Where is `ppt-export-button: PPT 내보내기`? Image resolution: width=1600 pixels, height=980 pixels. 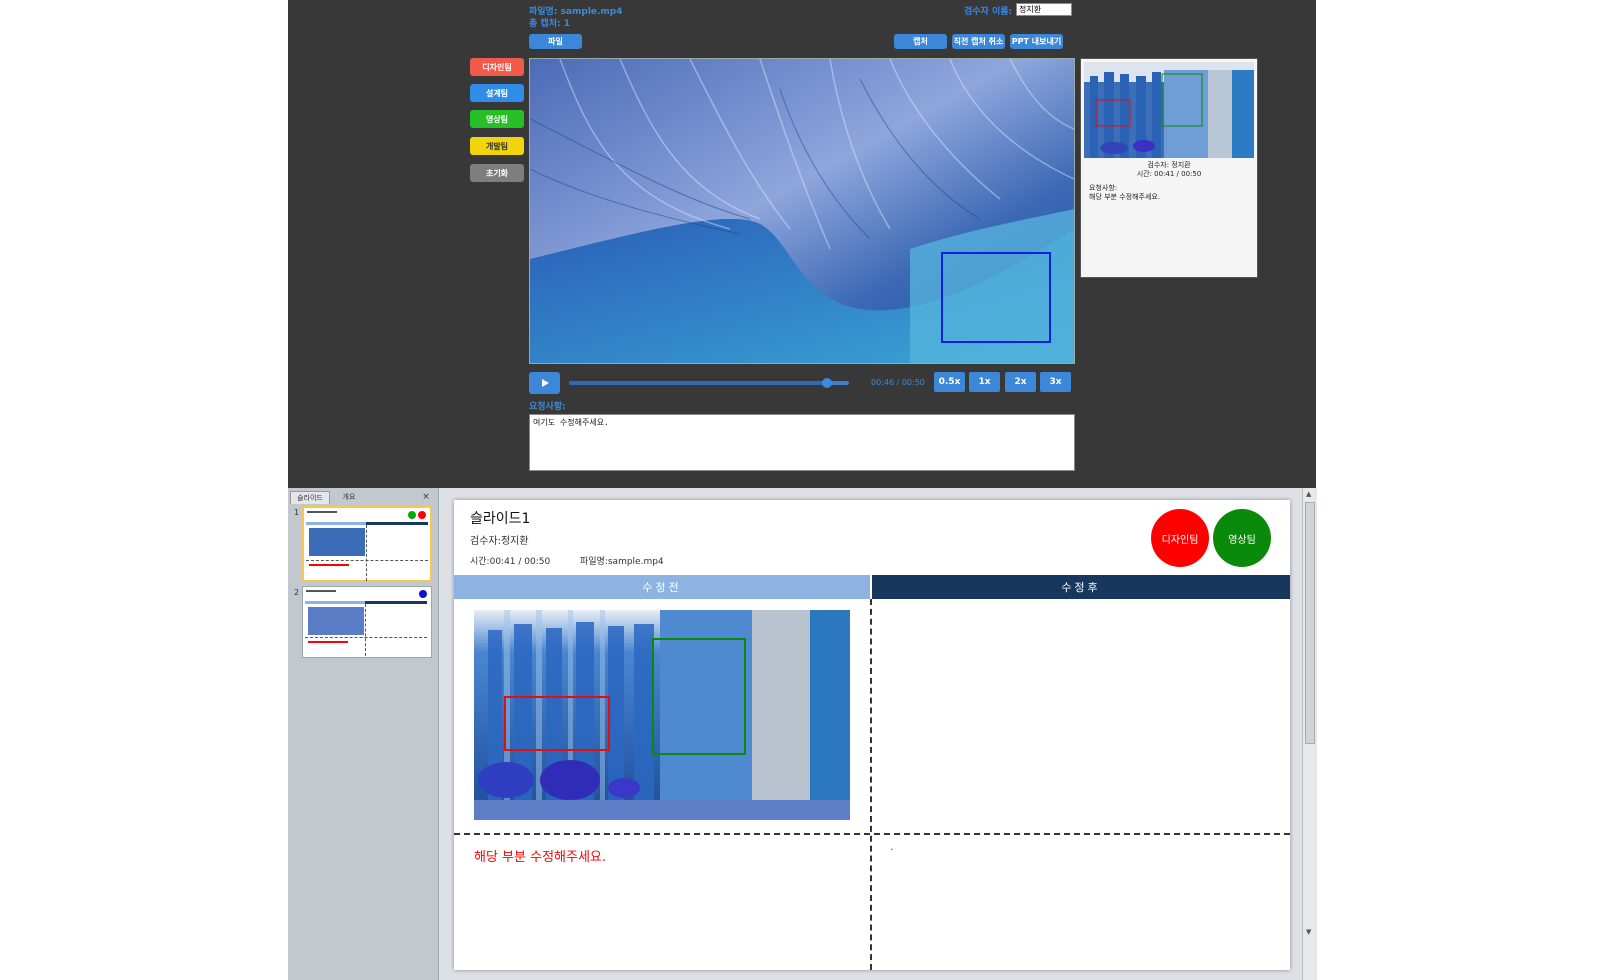
ppt-export-button: PPT 내보내기 is located at coordinates (1036, 41).